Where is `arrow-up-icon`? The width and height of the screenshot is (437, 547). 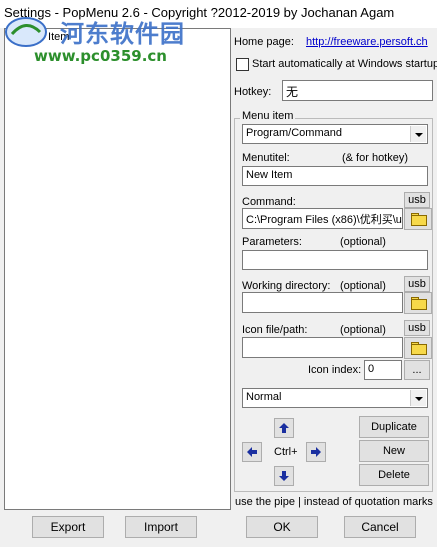 arrow-up-icon is located at coordinates (284, 428).